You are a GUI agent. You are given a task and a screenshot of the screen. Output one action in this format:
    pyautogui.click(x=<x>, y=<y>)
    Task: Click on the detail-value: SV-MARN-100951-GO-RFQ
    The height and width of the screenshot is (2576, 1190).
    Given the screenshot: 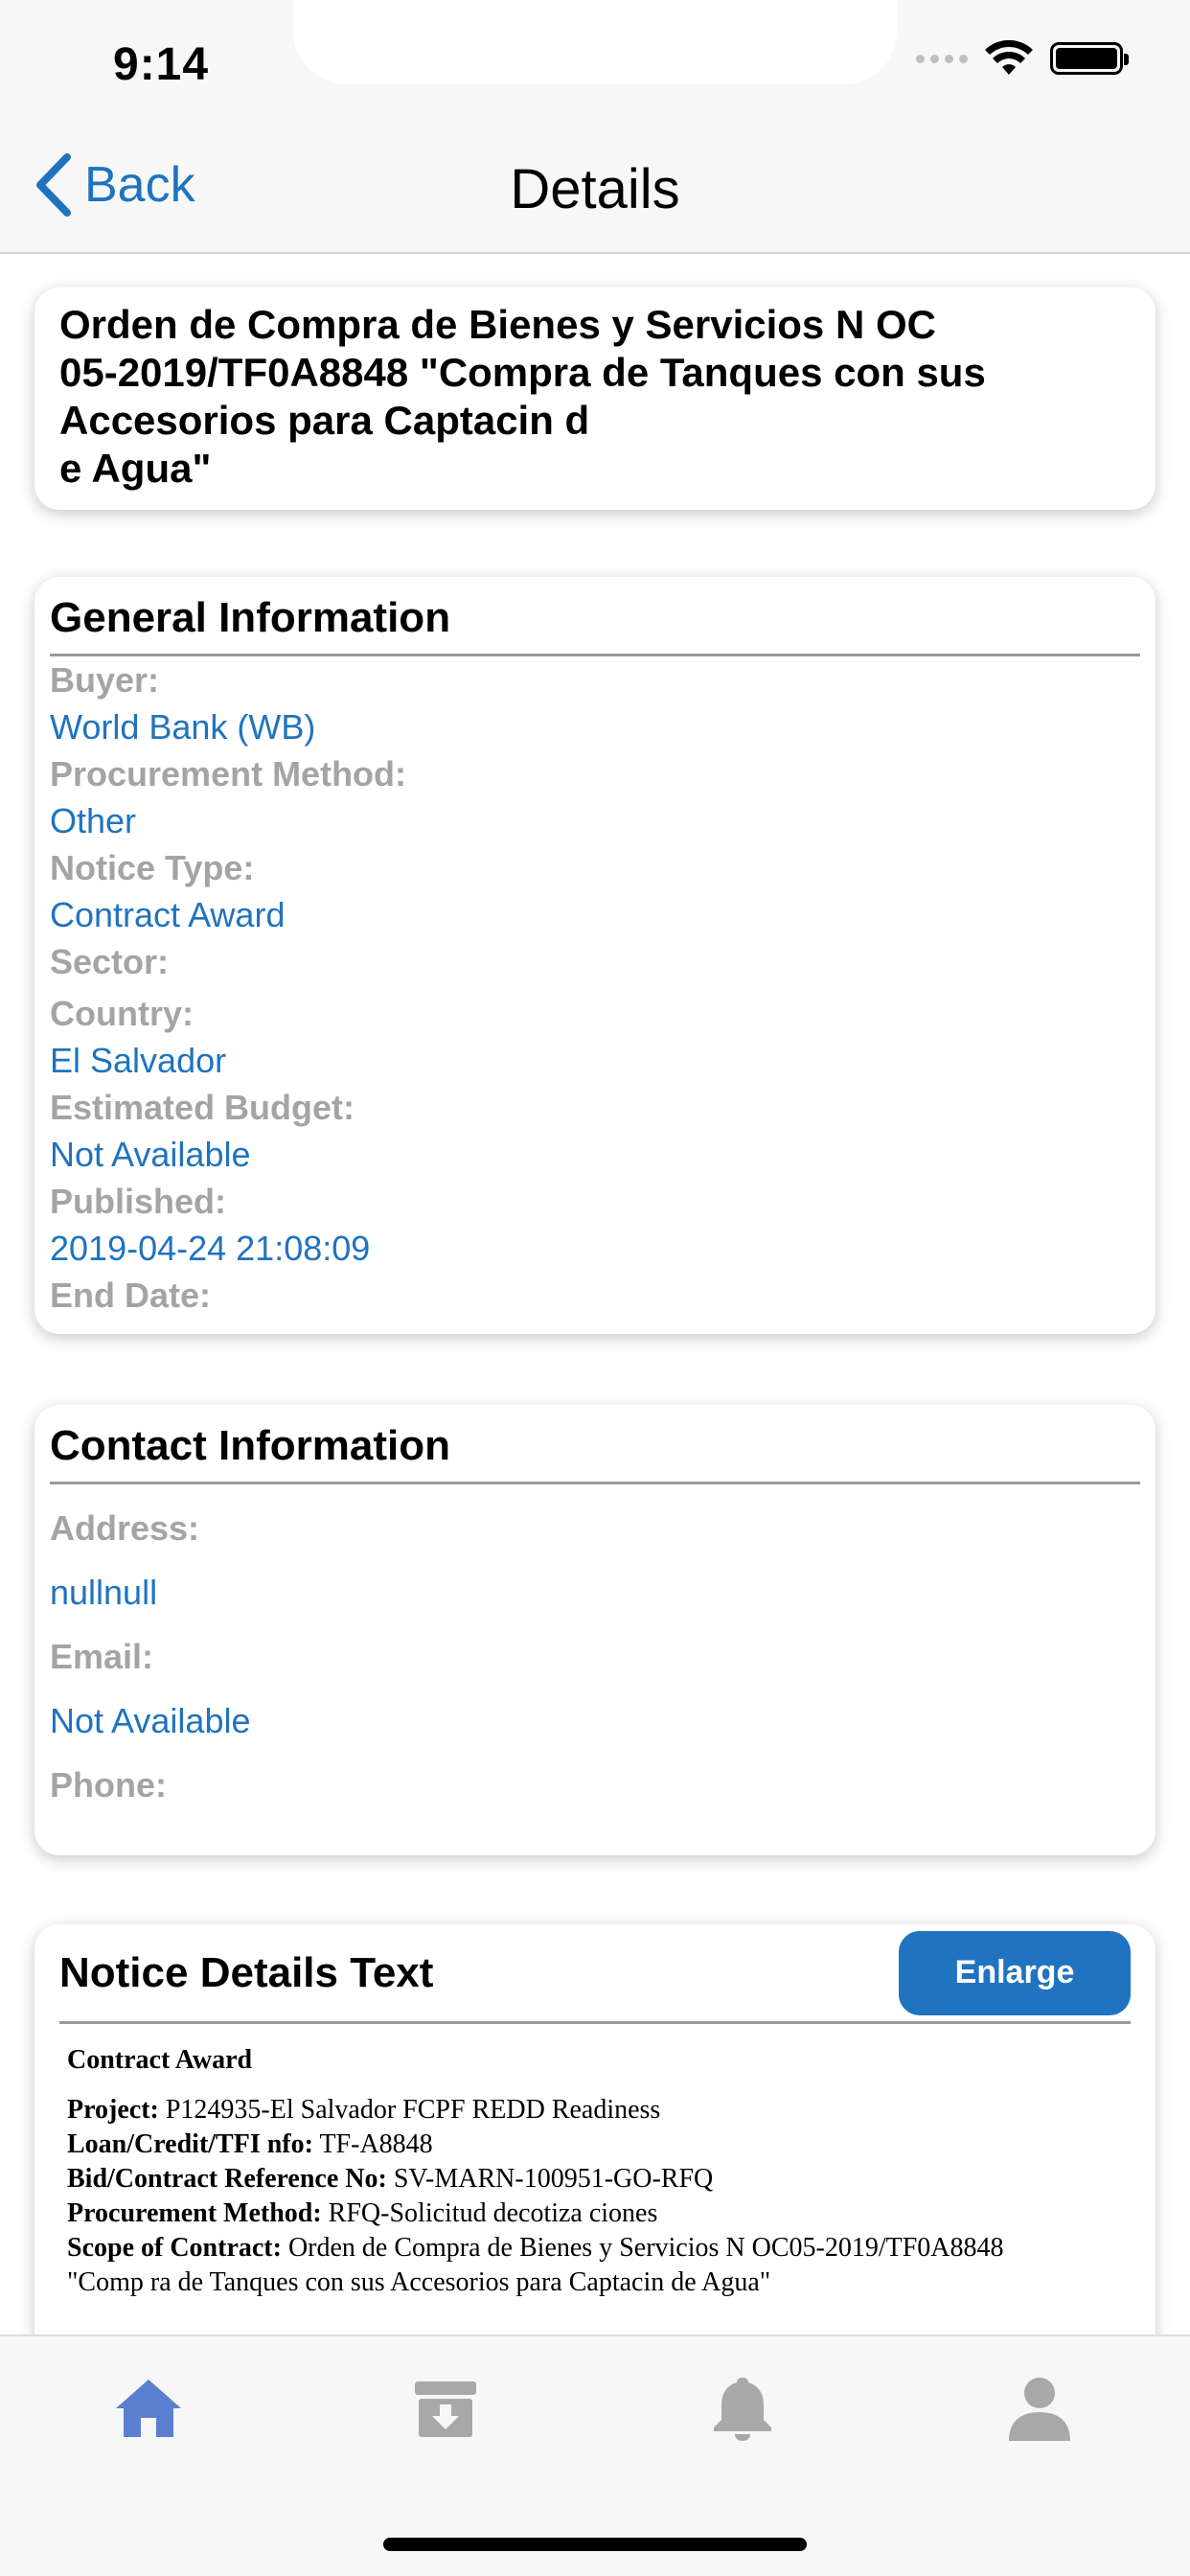 What is the action you would take?
    pyautogui.click(x=554, y=2179)
    